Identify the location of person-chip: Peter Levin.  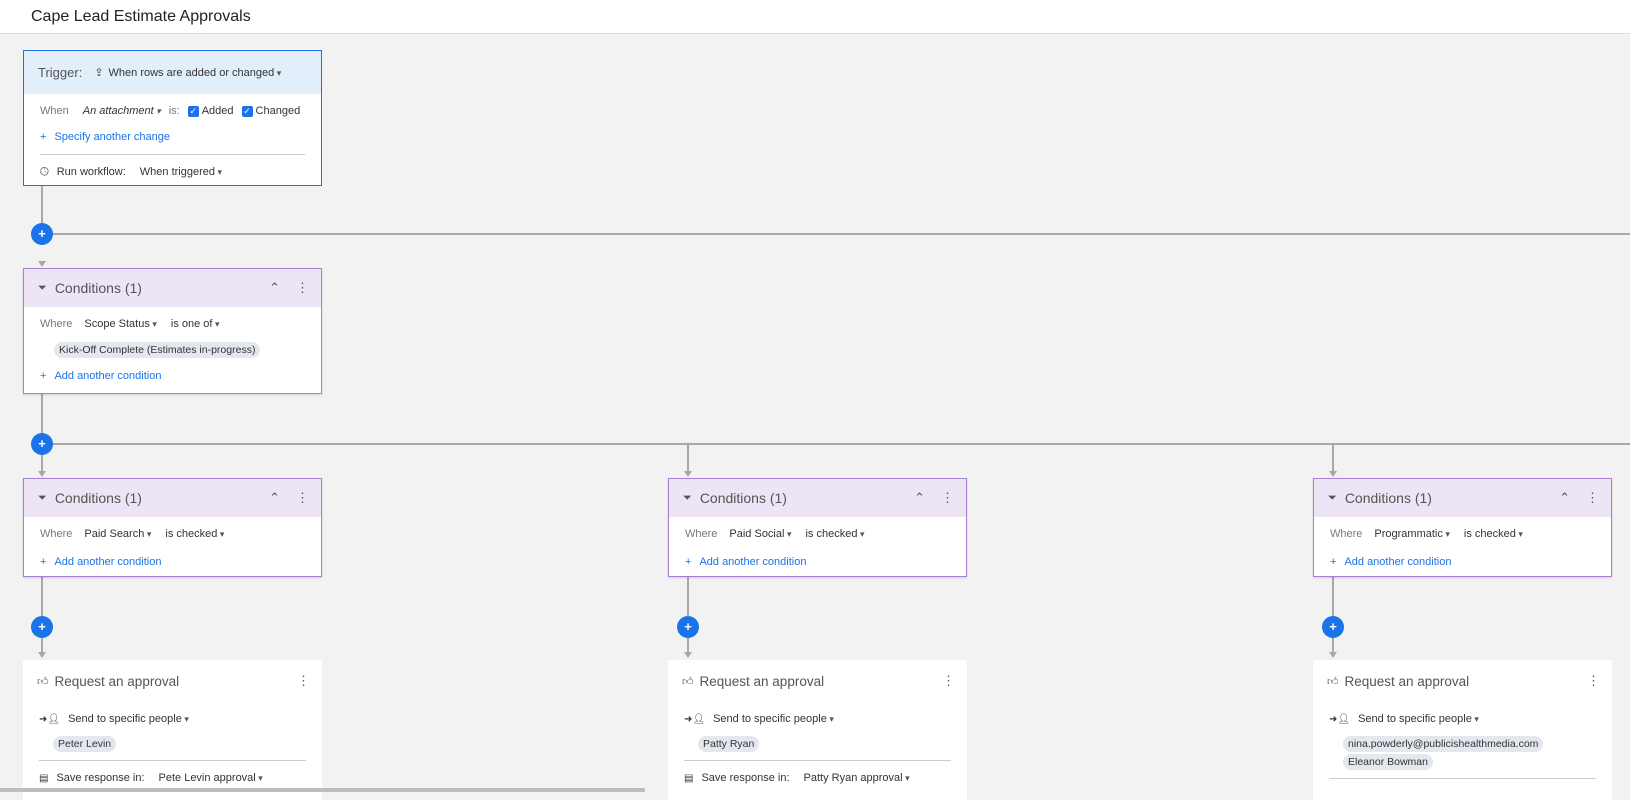
(85, 744).